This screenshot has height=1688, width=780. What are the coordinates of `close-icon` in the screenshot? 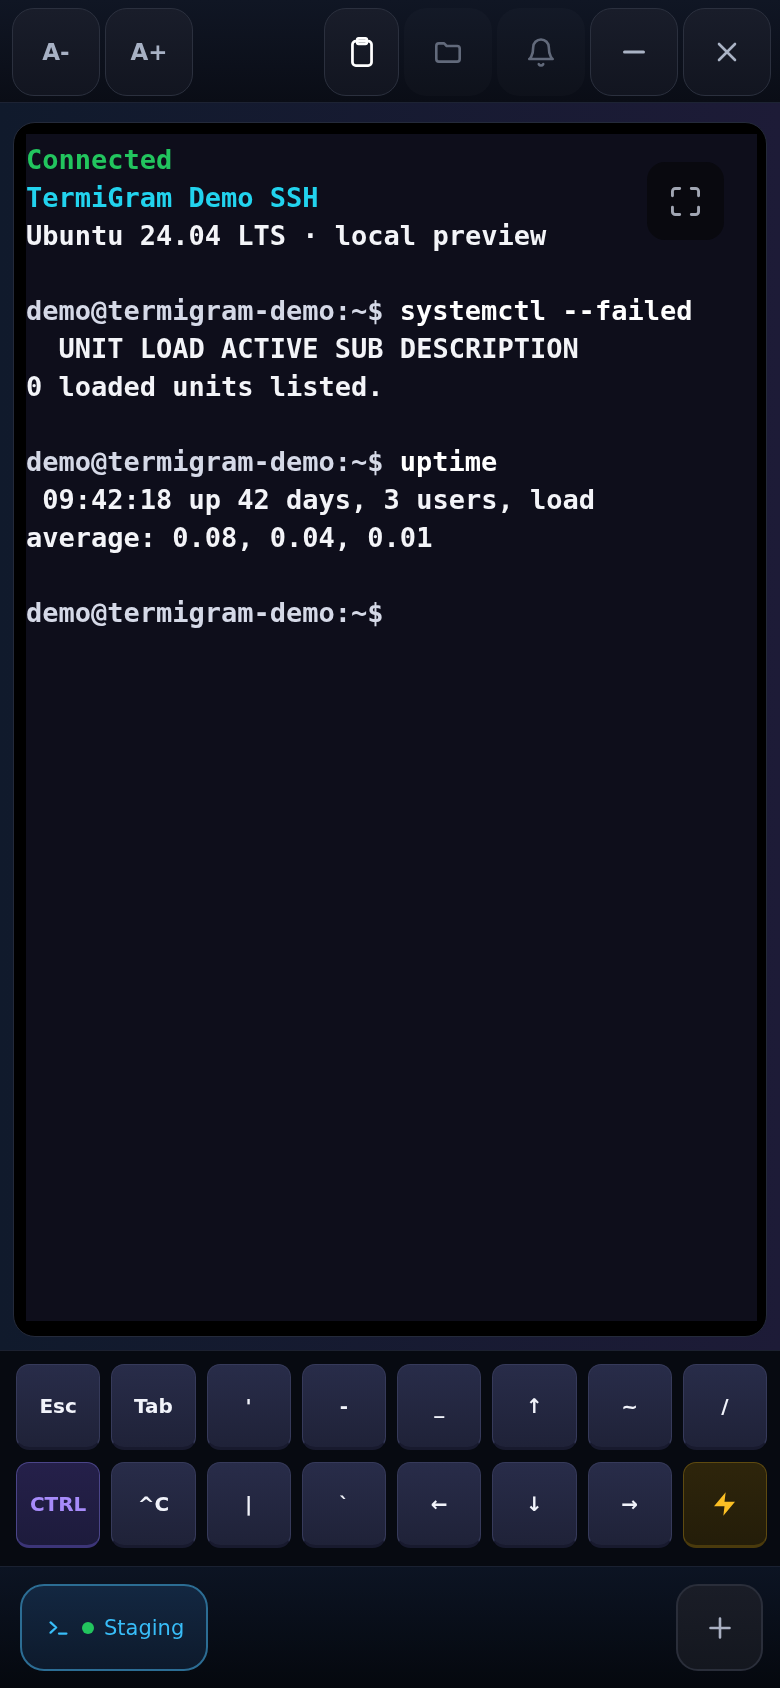 It's located at (727, 52).